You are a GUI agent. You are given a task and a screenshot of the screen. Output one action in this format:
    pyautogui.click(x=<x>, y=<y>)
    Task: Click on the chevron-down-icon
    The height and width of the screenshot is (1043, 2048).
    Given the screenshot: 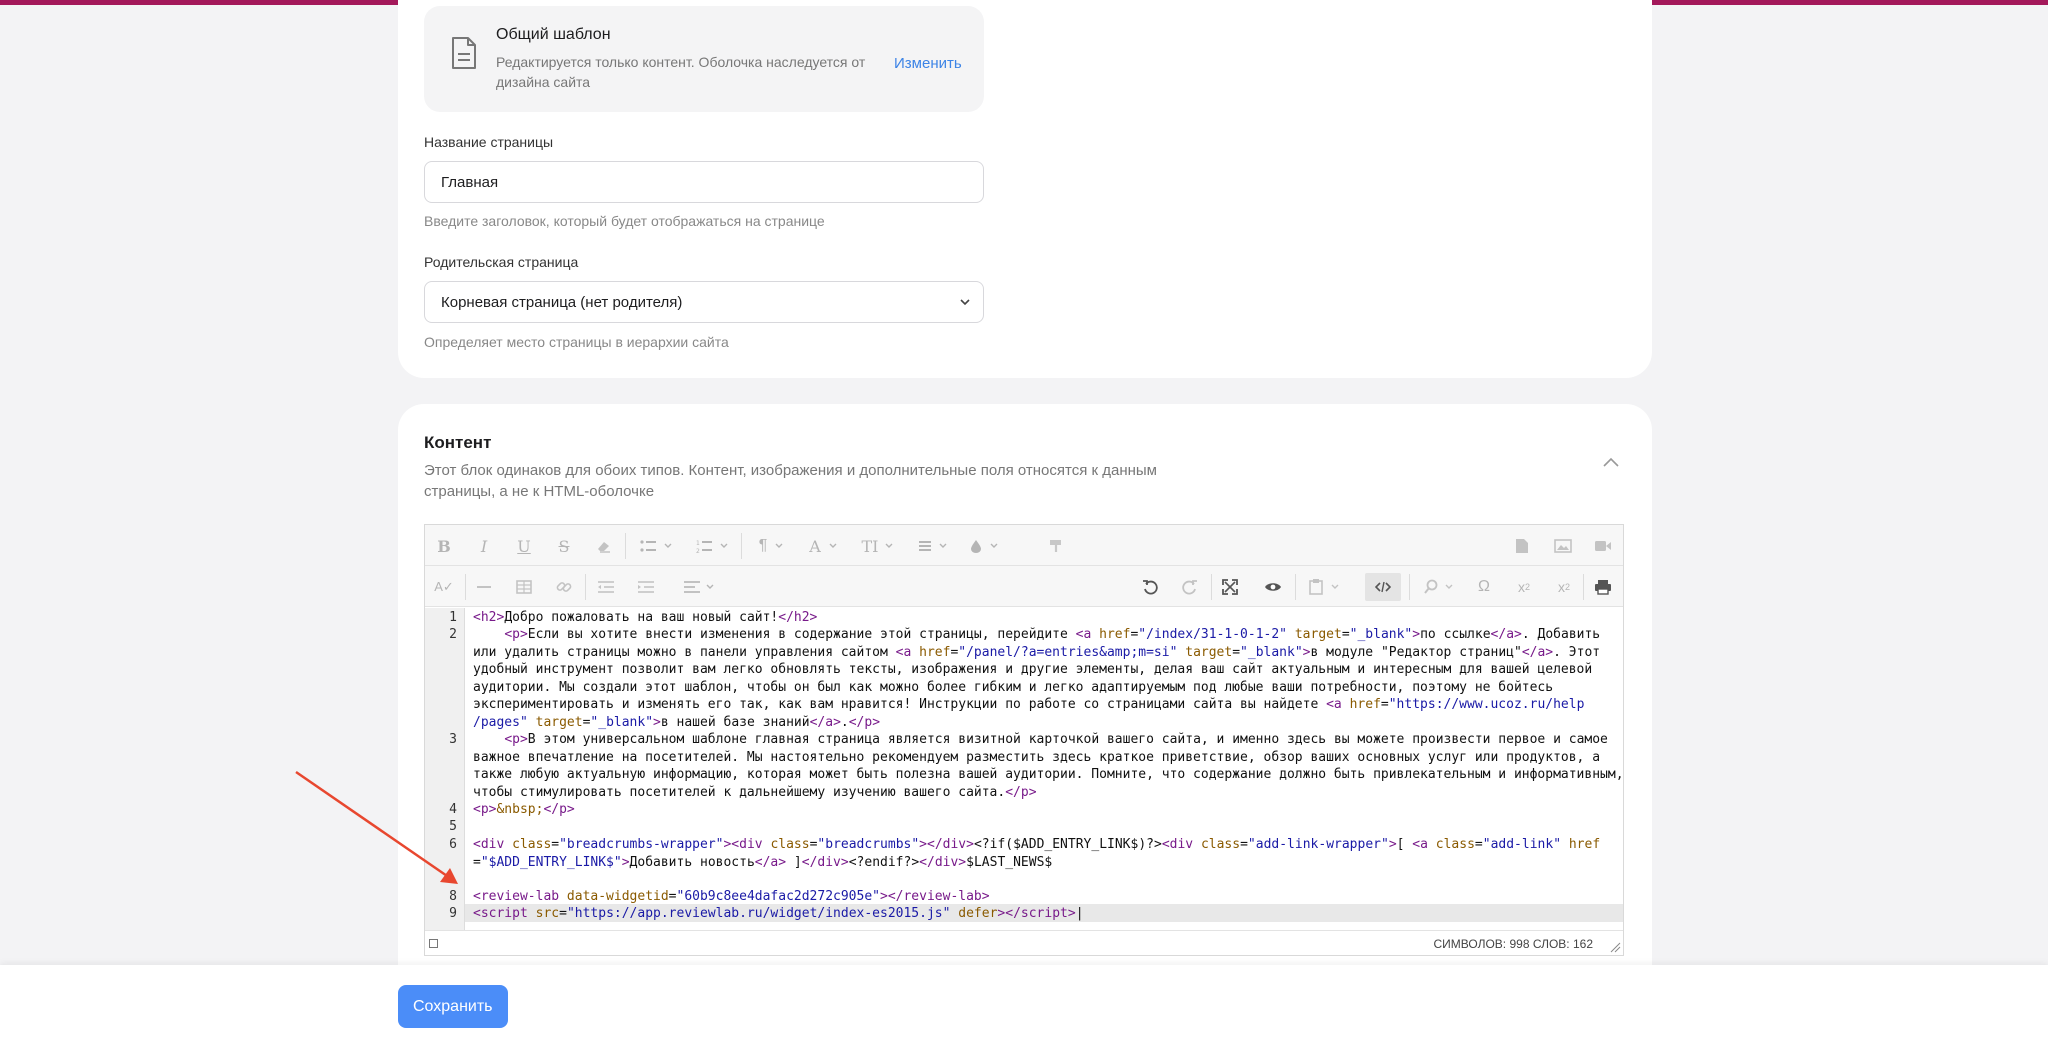 What is the action you would take?
    pyautogui.click(x=965, y=302)
    